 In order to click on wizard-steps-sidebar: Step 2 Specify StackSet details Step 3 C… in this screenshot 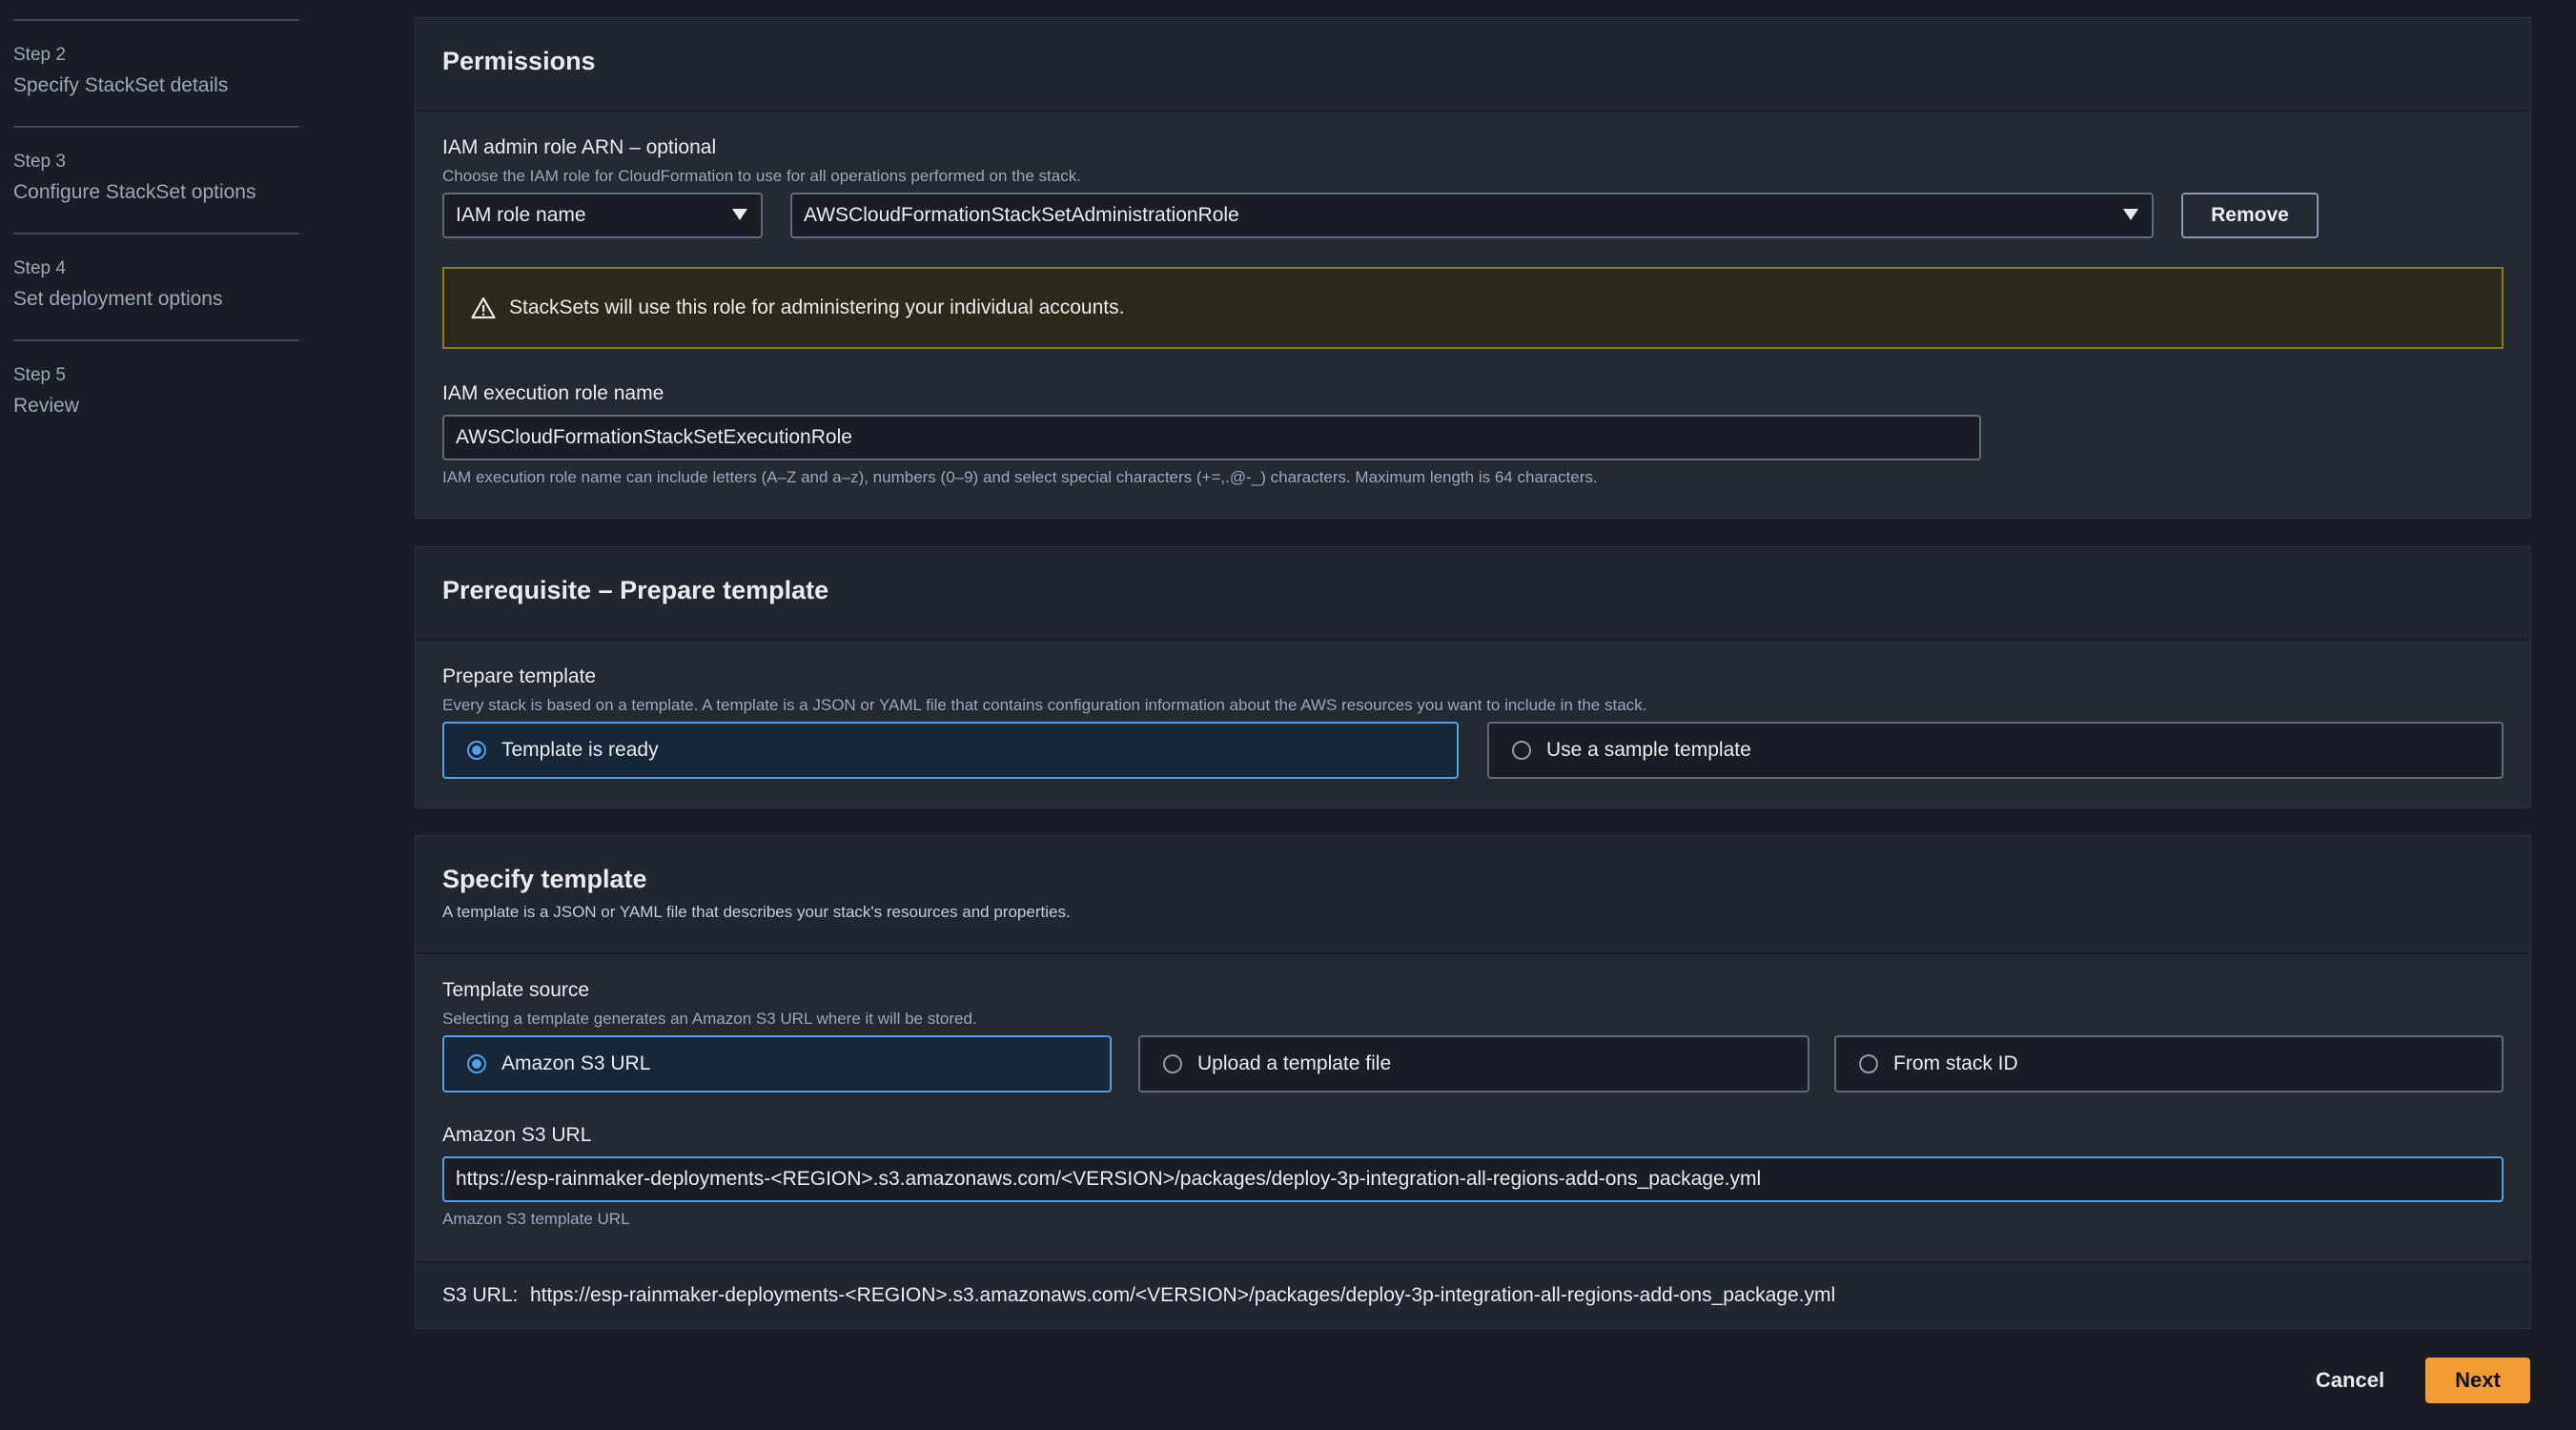, I will do `click(157, 715)`.